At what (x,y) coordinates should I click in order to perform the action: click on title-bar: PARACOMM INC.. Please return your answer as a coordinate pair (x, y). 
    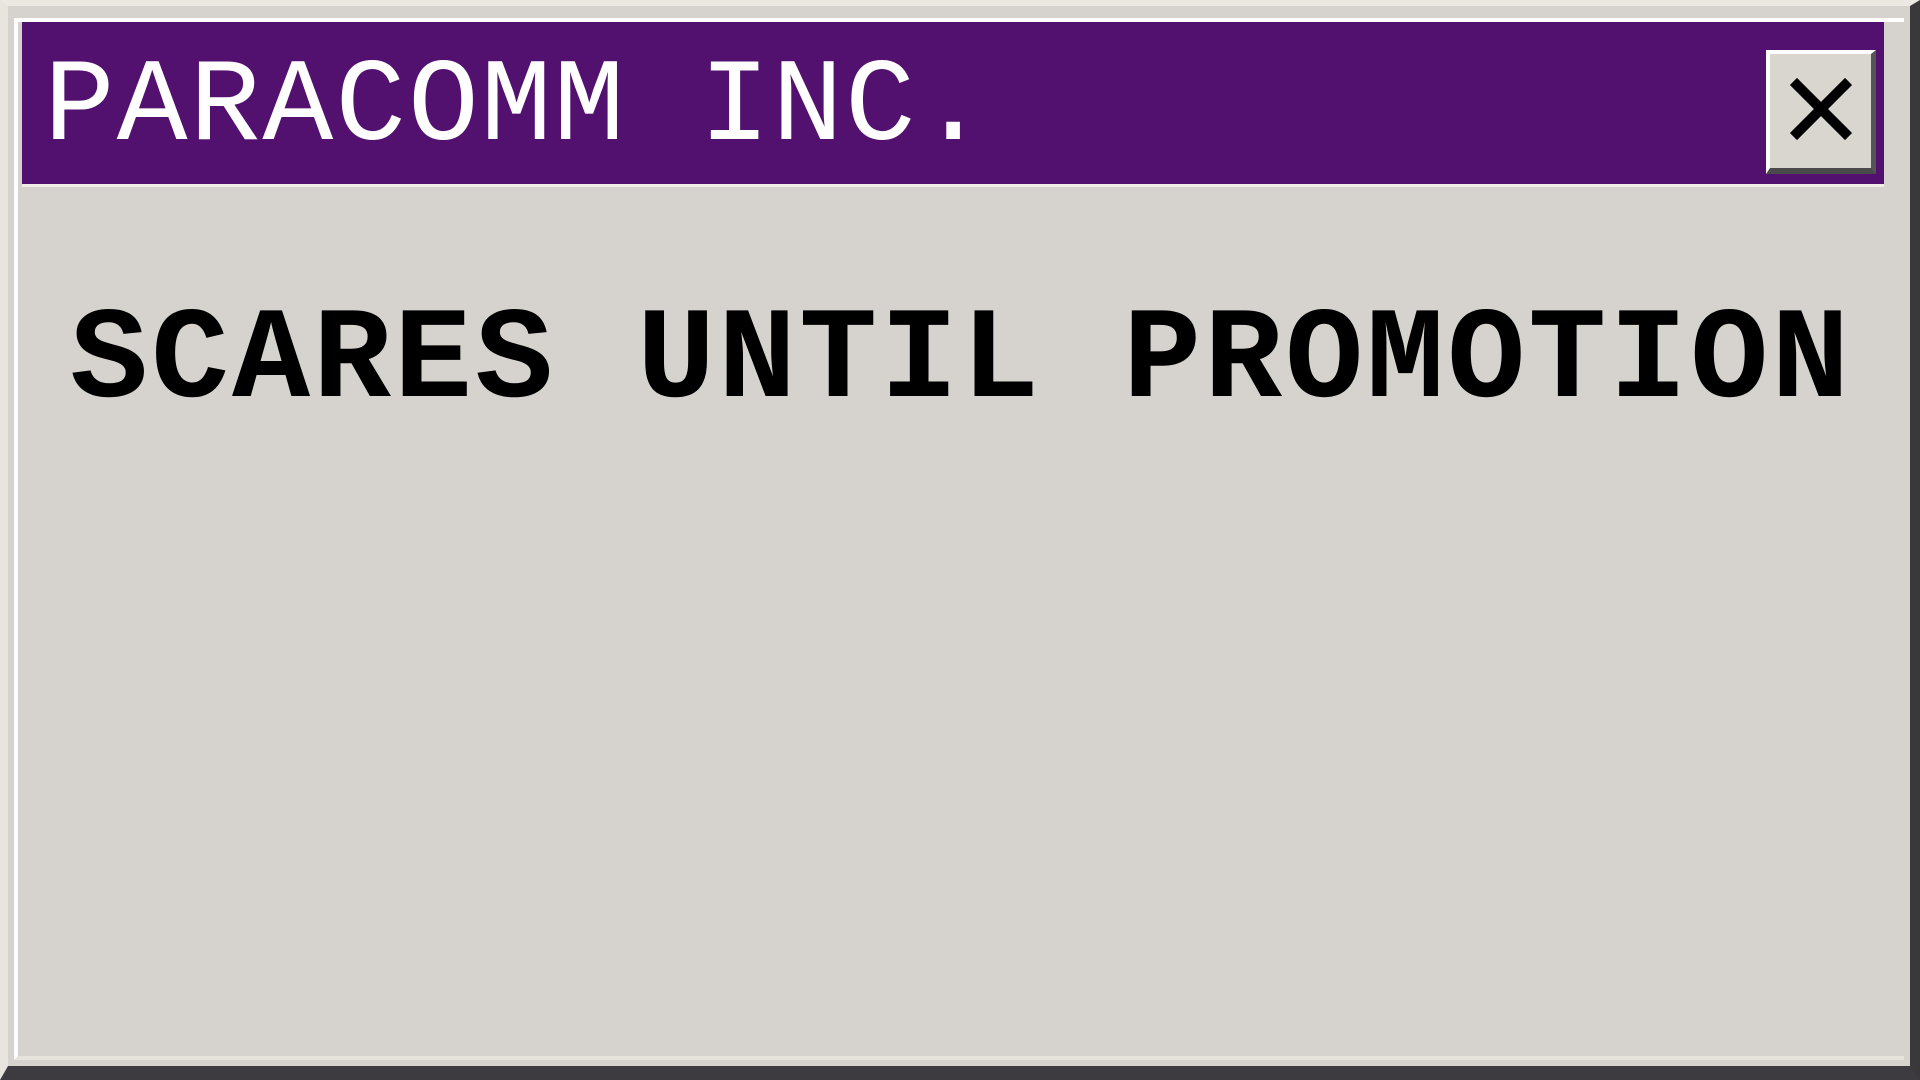
    Looking at the image, I should click on (953, 104).